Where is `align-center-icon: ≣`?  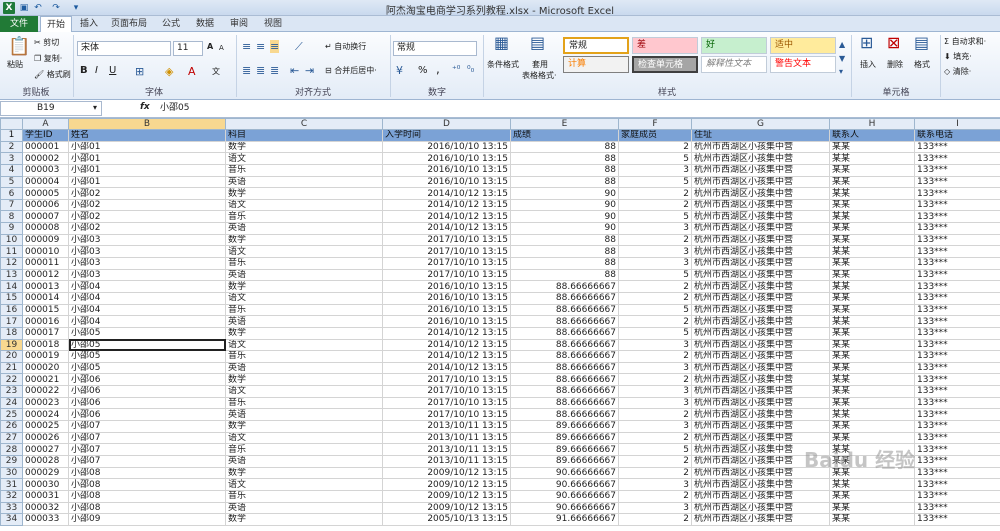 align-center-icon: ≣ is located at coordinates (260, 70).